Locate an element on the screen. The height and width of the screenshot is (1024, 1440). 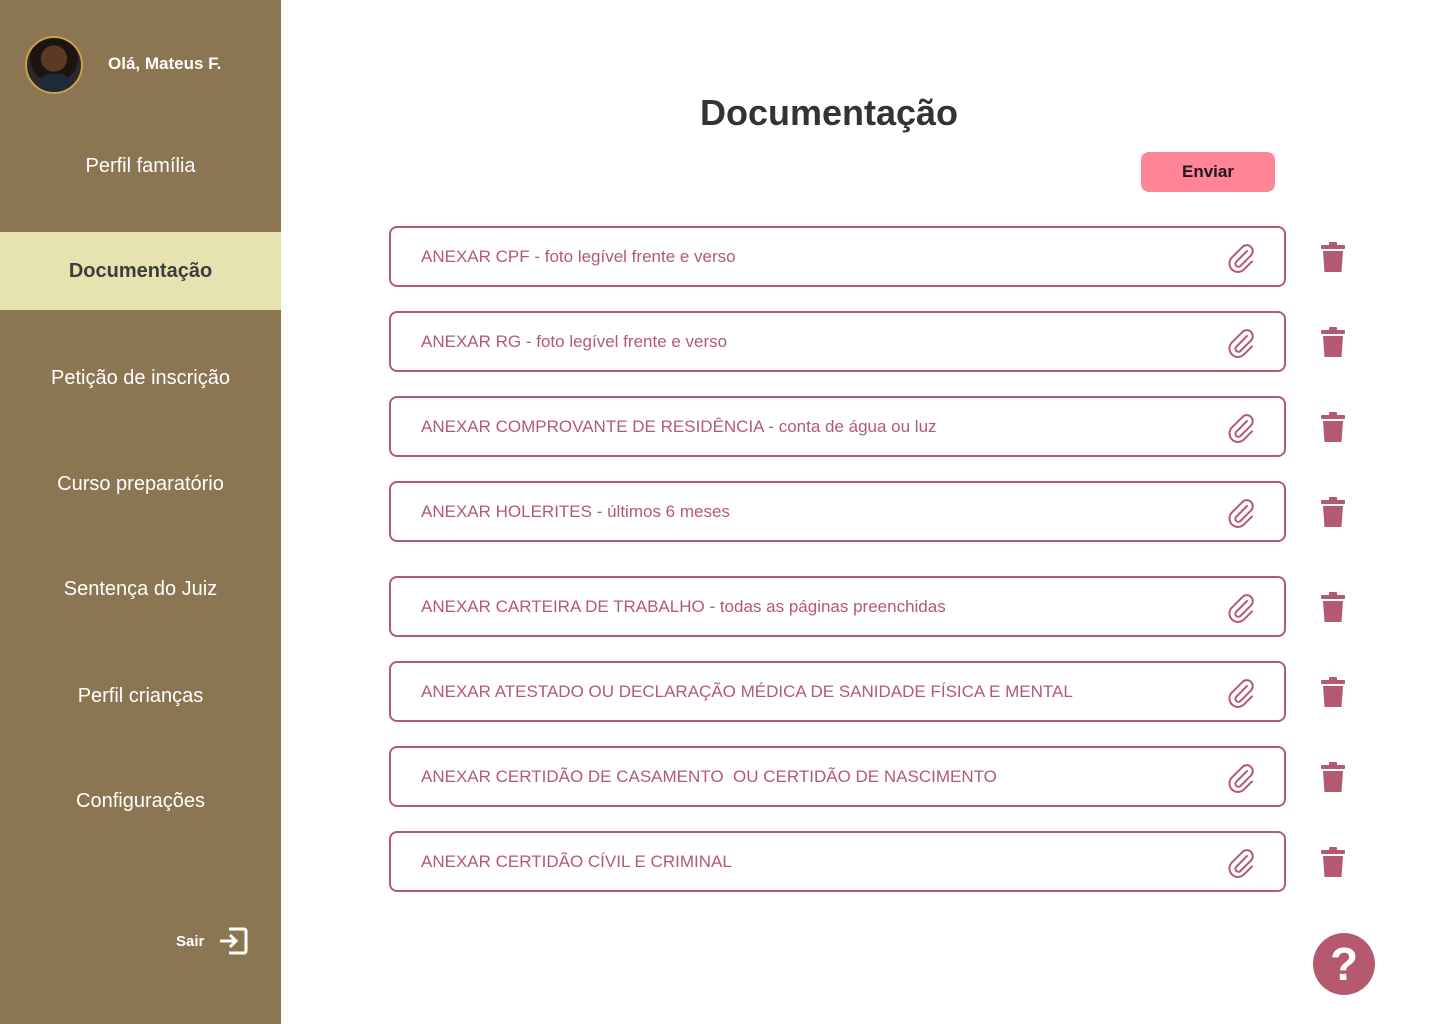
document-label: ANEXAR RG - foto legível frente e verso is located at coordinates (574, 341).